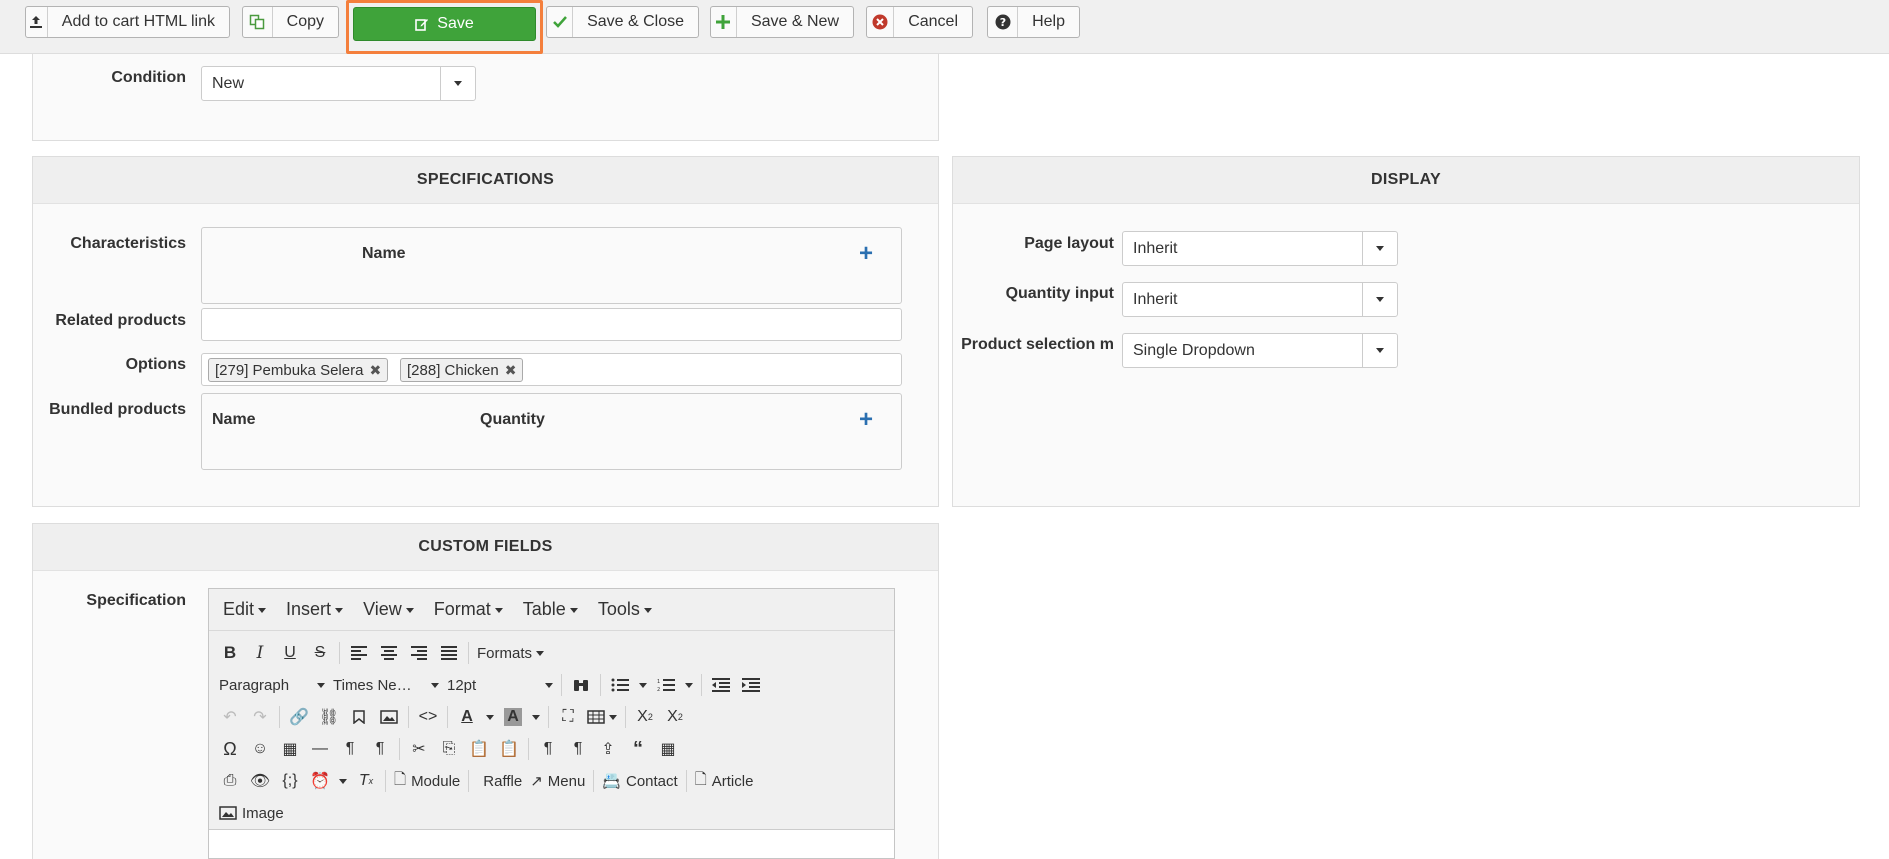 The image size is (1889, 859). What do you see at coordinates (260, 781) in the screenshot?
I see `preview-icon: 👁` at bounding box center [260, 781].